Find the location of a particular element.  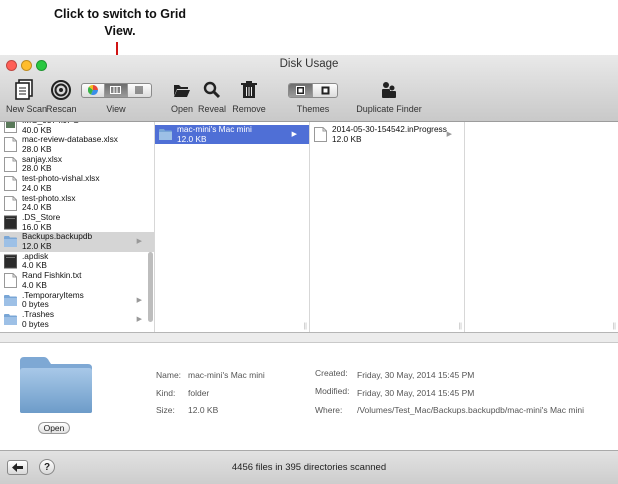

trash-icon is located at coordinates (249, 90).